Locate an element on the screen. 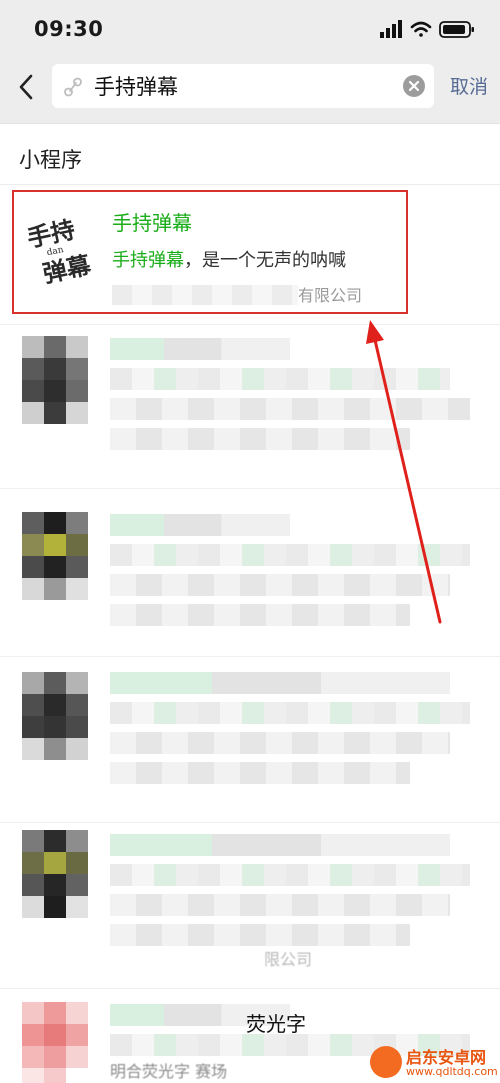 The width and height of the screenshot is (500, 1083). search-box is located at coordinates (243, 86).